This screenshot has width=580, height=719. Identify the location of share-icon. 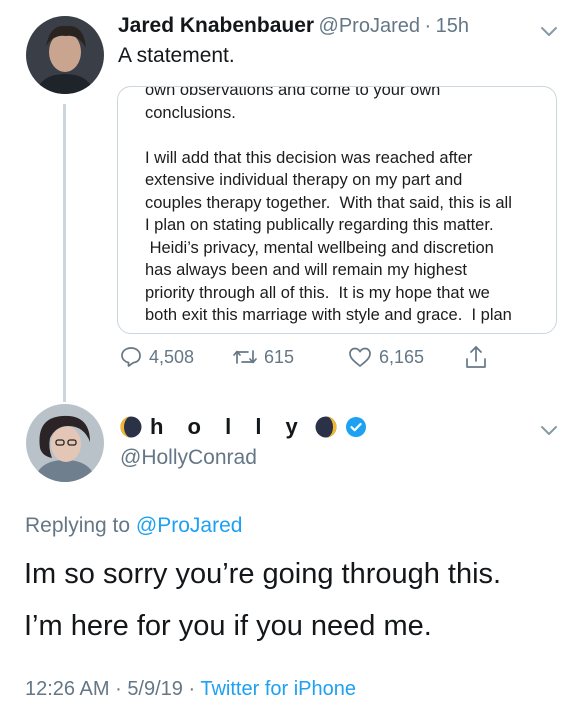
(476, 357).